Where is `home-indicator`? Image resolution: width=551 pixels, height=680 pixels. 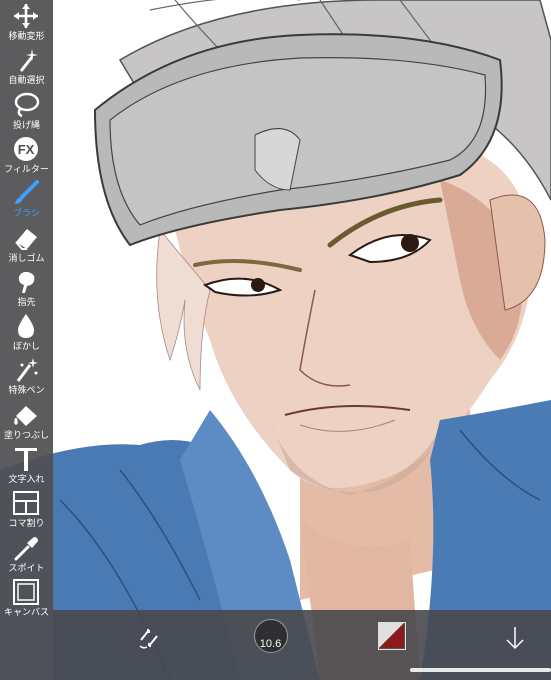
home-indicator is located at coordinates (480, 670).